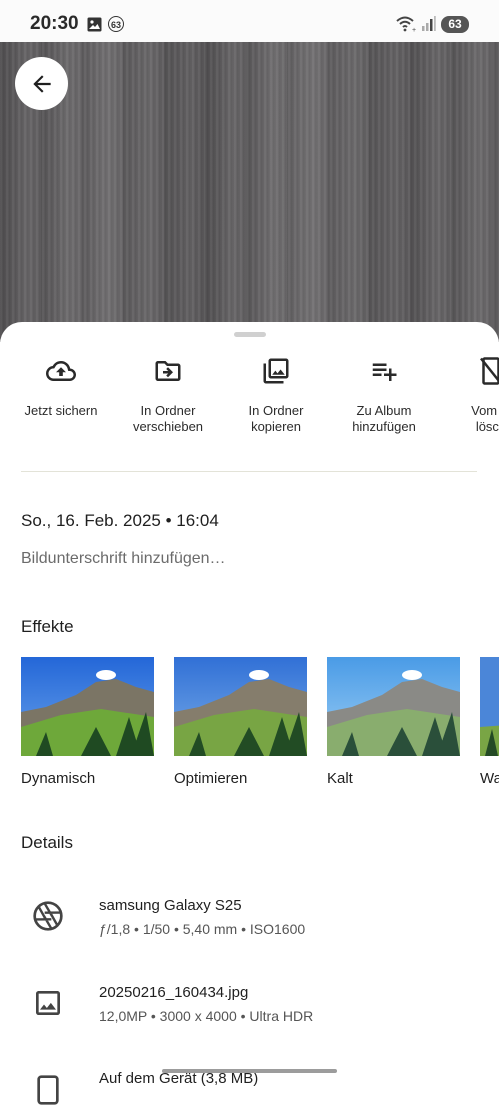 The height and width of the screenshot is (1106, 499). What do you see at coordinates (61, 371) in the screenshot?
I see `cloud-upload-icon` at bounding box center [61, 371].